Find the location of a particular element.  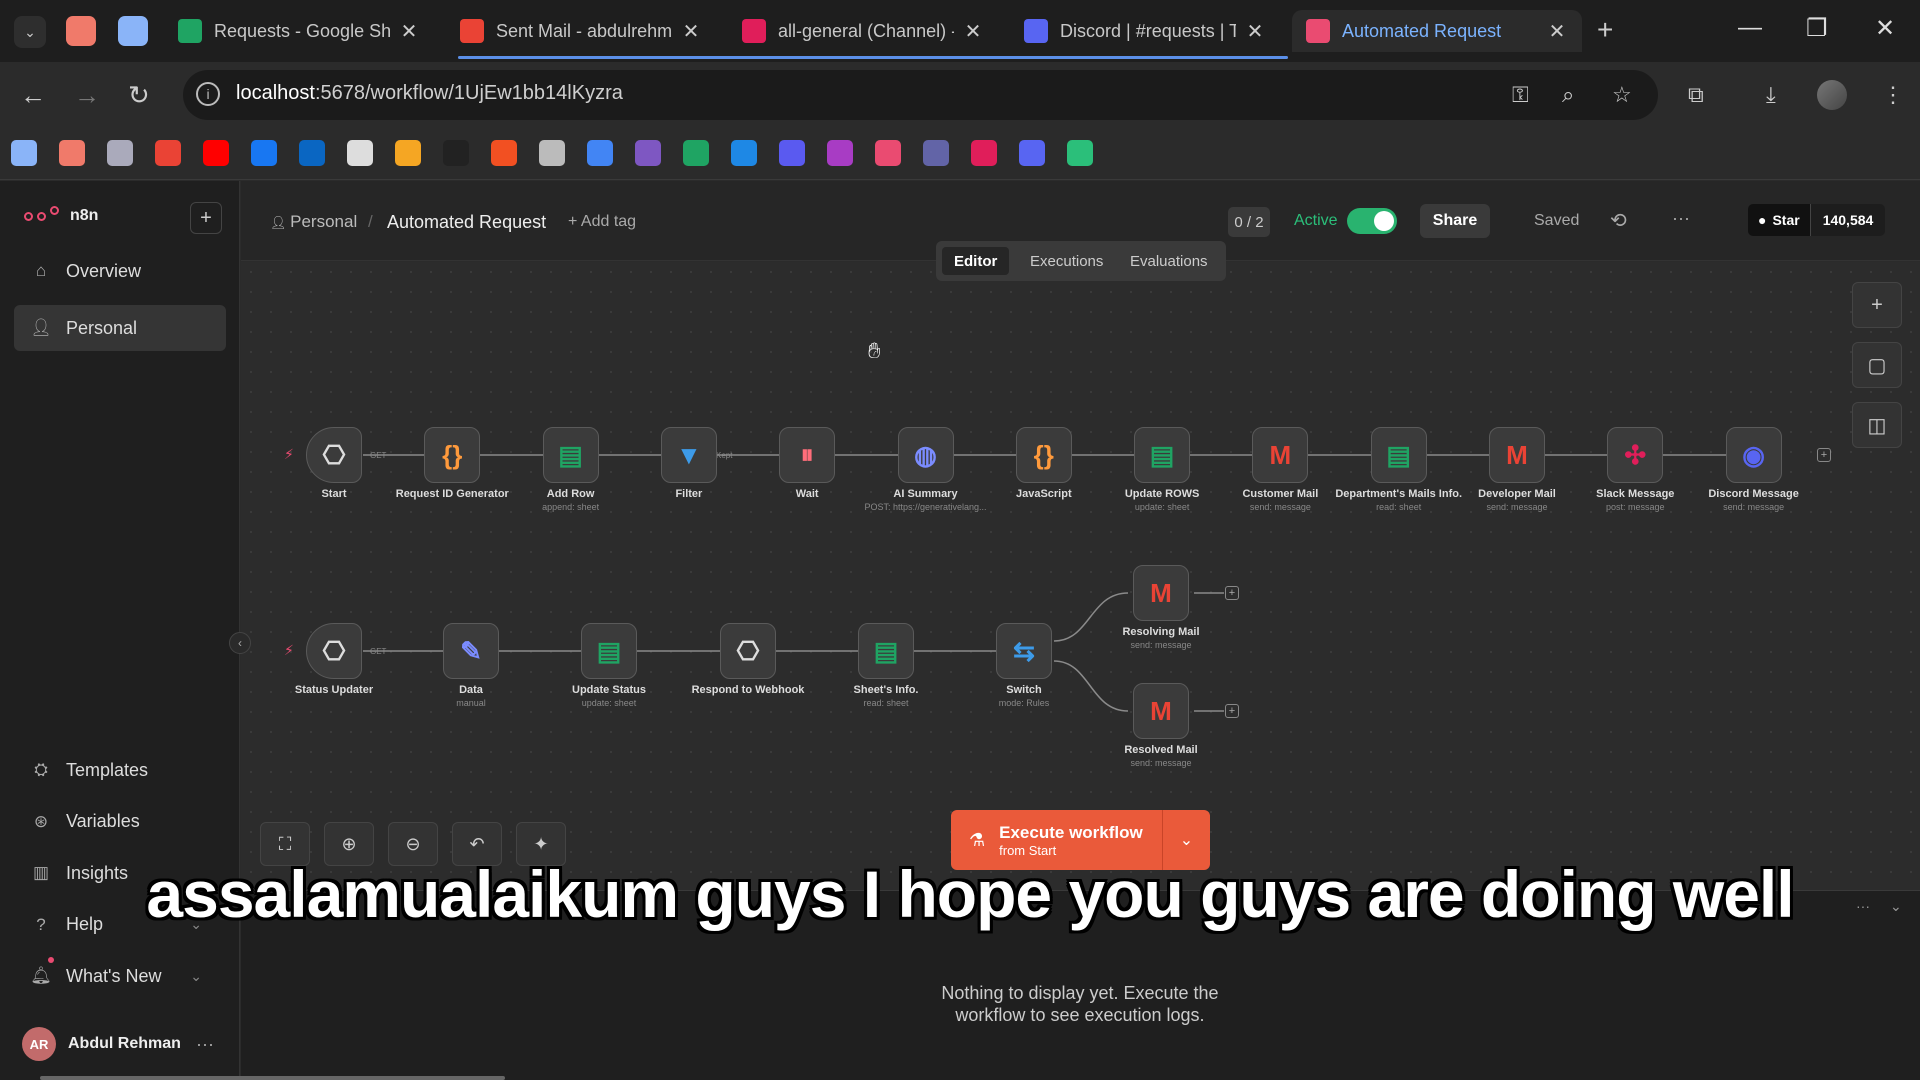

user-more-icon: ··· is located at coordinates (205, 1044).